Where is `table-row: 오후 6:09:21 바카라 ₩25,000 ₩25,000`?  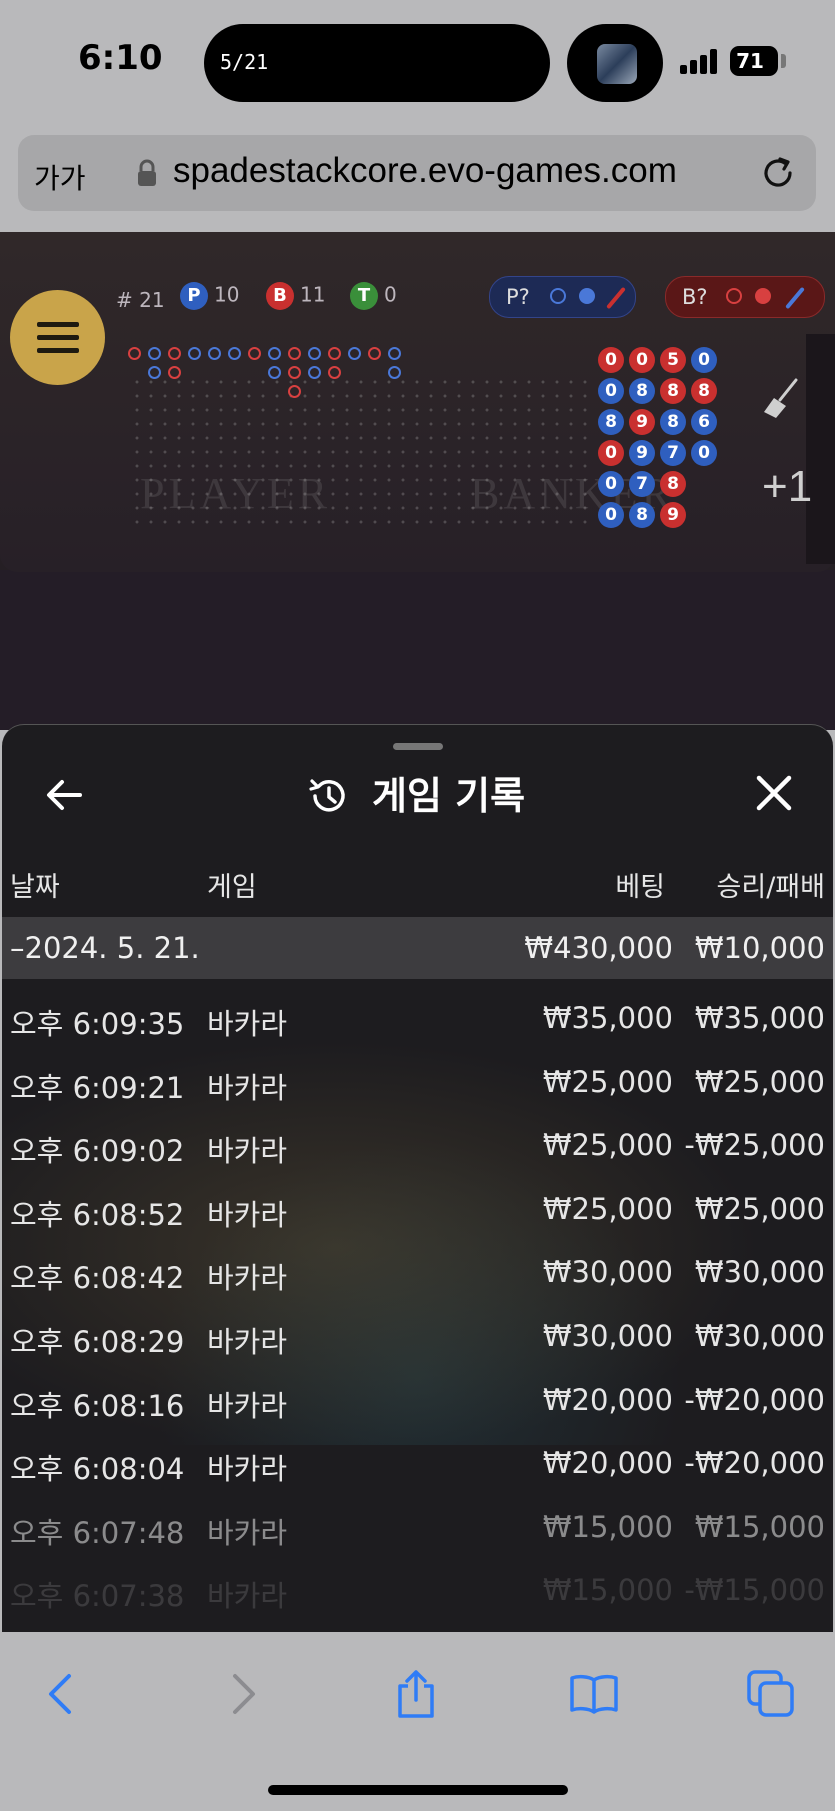
table-row: 오후 6:09:21 바카라 ₩25,000 ₩25,000 is located at coordinates (417, 1081).